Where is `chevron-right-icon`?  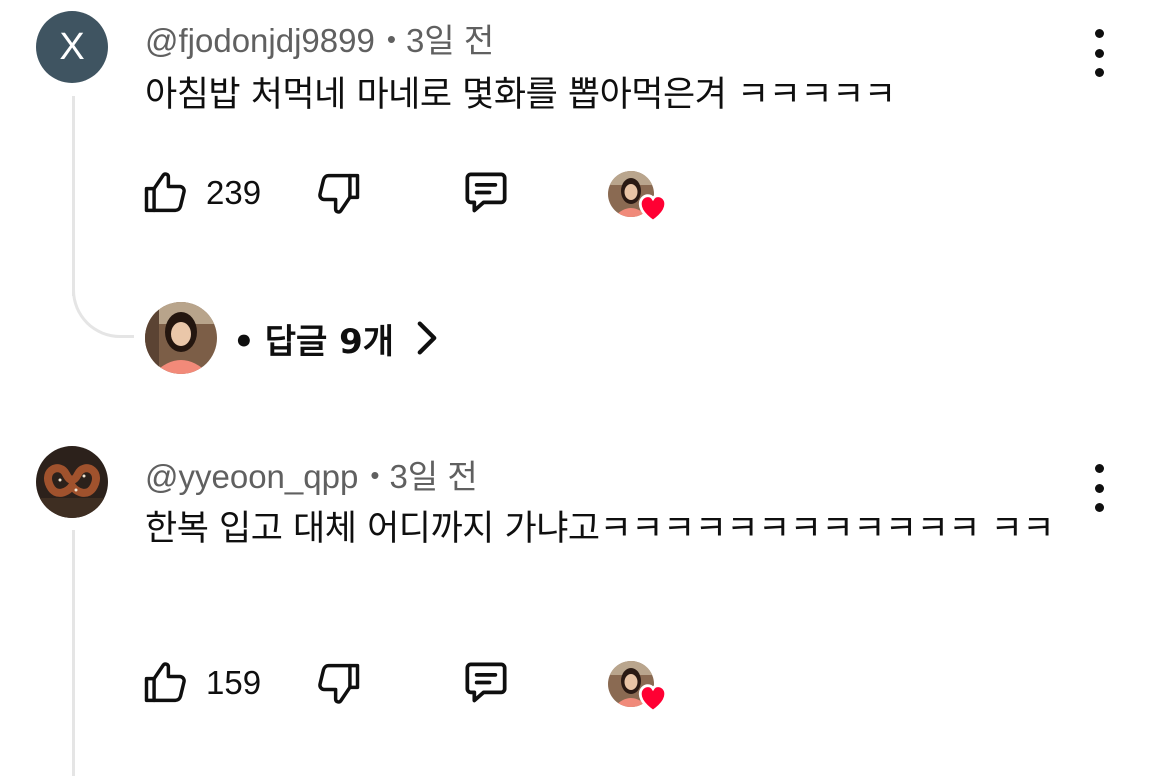
chevron-right-icon is located at coordinates (427, 338).